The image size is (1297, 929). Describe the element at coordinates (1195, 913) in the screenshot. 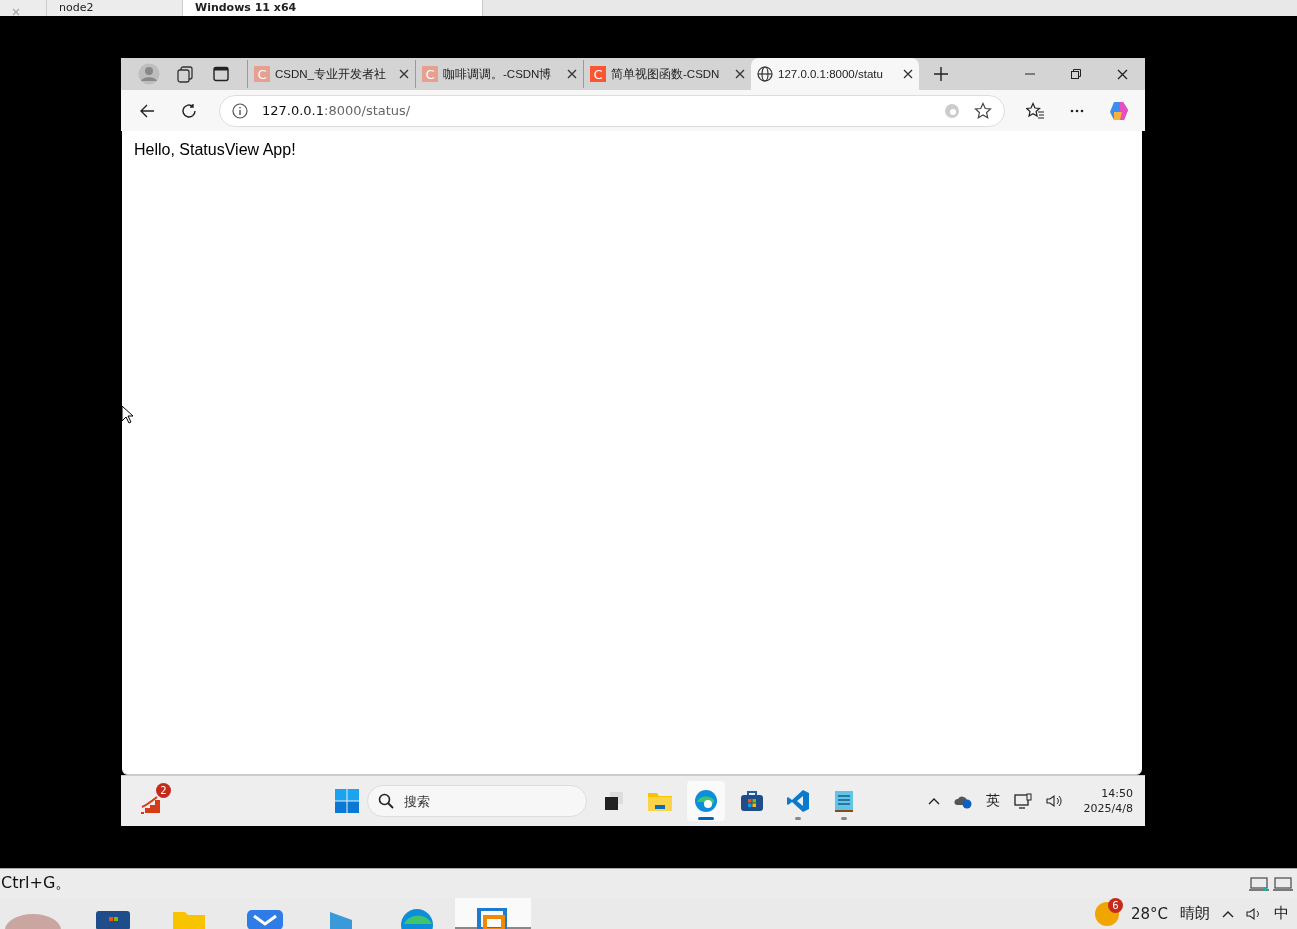

I see `weather-text: 晴朗` at that location.